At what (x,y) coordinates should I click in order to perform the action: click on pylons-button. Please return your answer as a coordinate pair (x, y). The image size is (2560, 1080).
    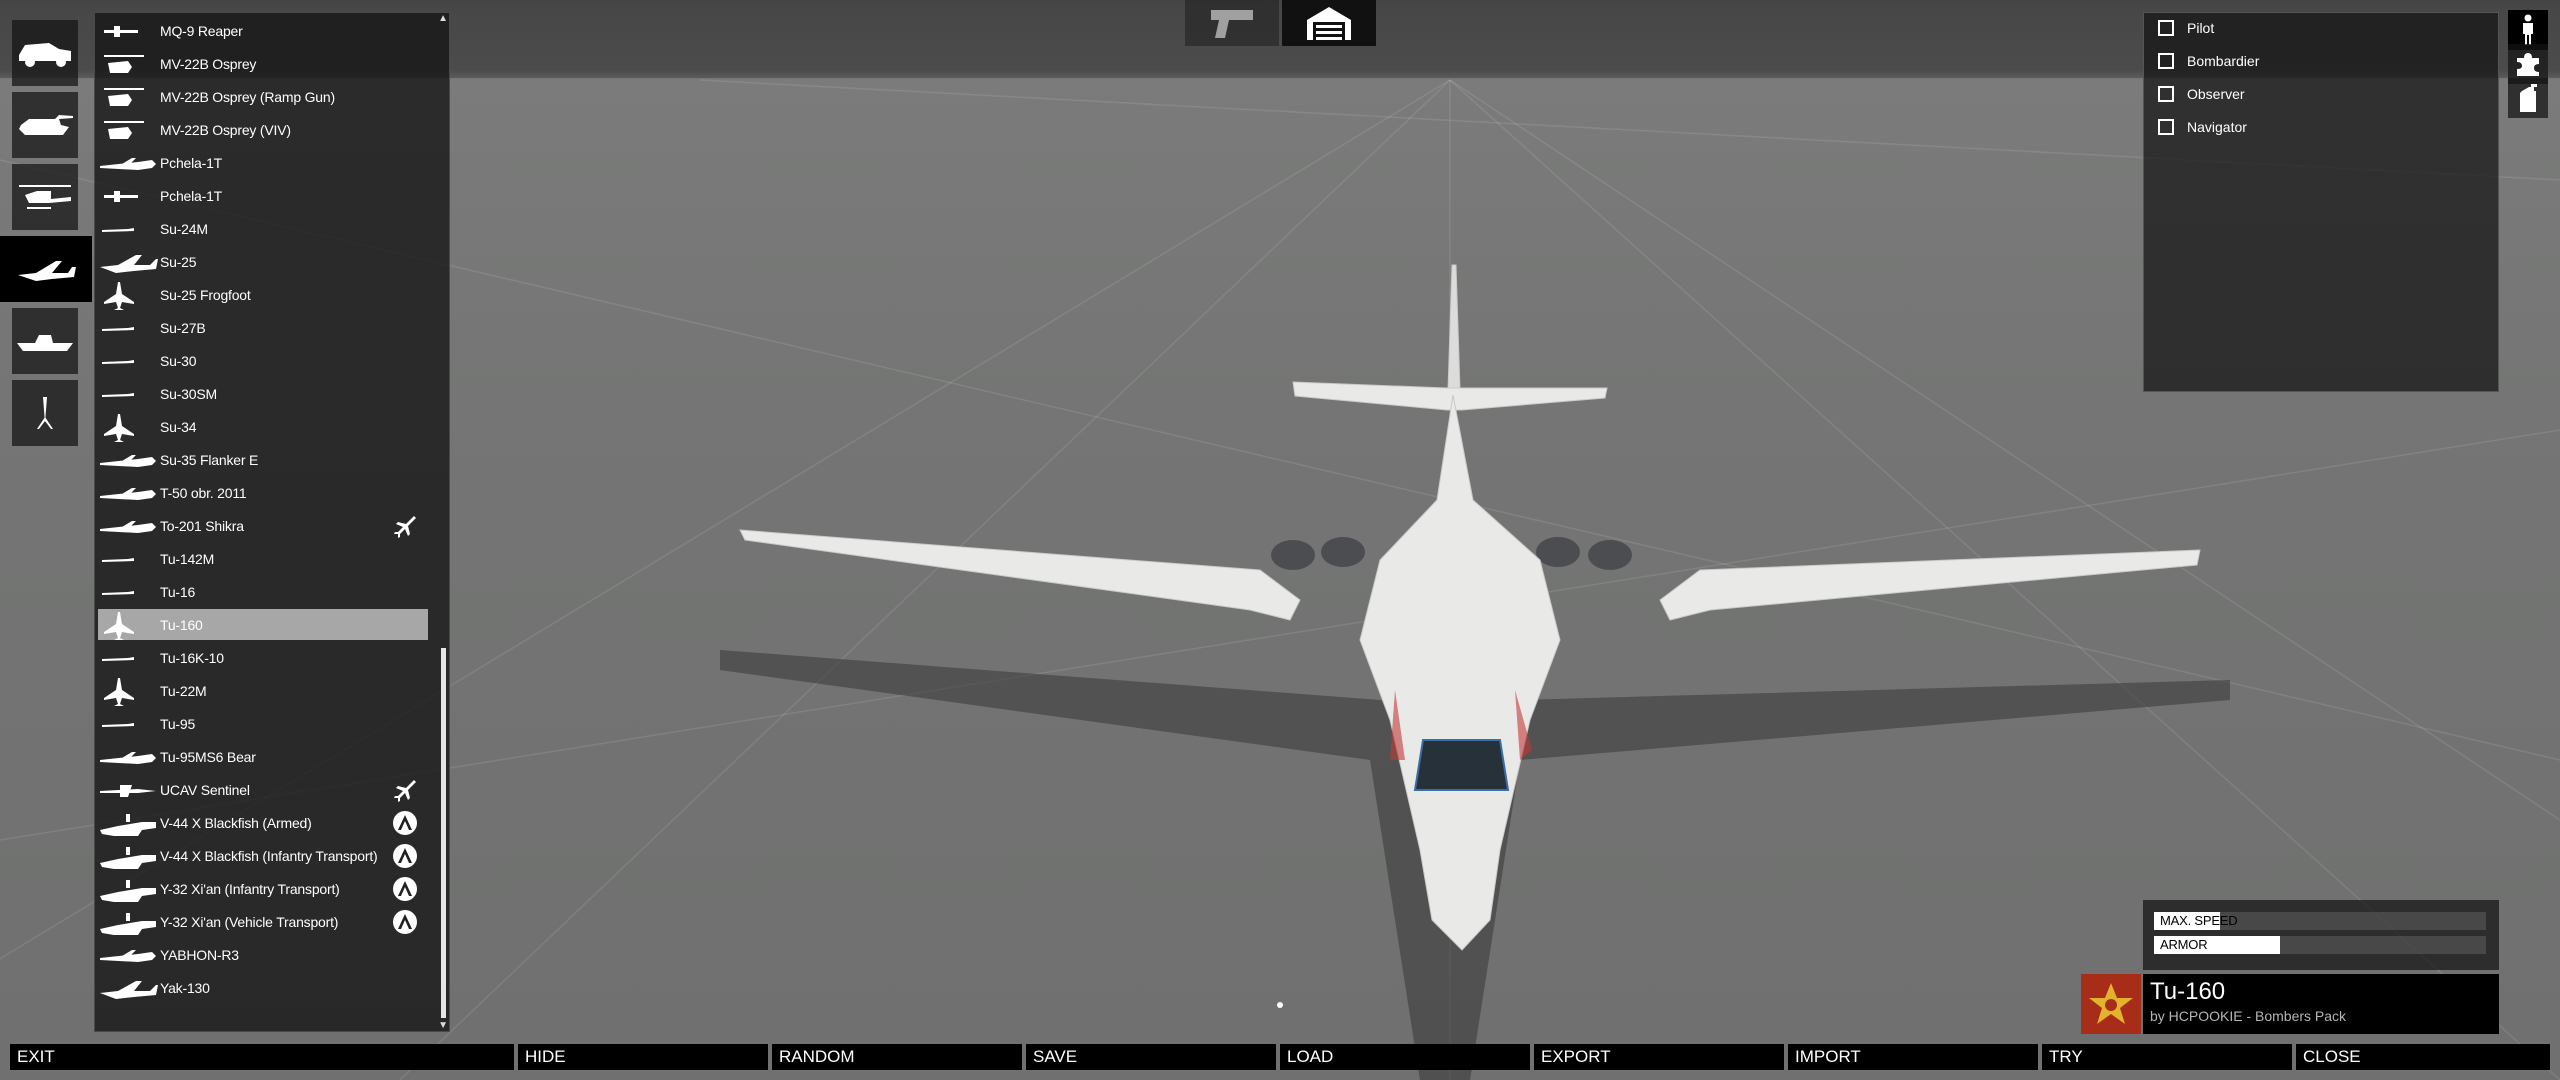
    Looking at the image, I should click on (2528, 98).